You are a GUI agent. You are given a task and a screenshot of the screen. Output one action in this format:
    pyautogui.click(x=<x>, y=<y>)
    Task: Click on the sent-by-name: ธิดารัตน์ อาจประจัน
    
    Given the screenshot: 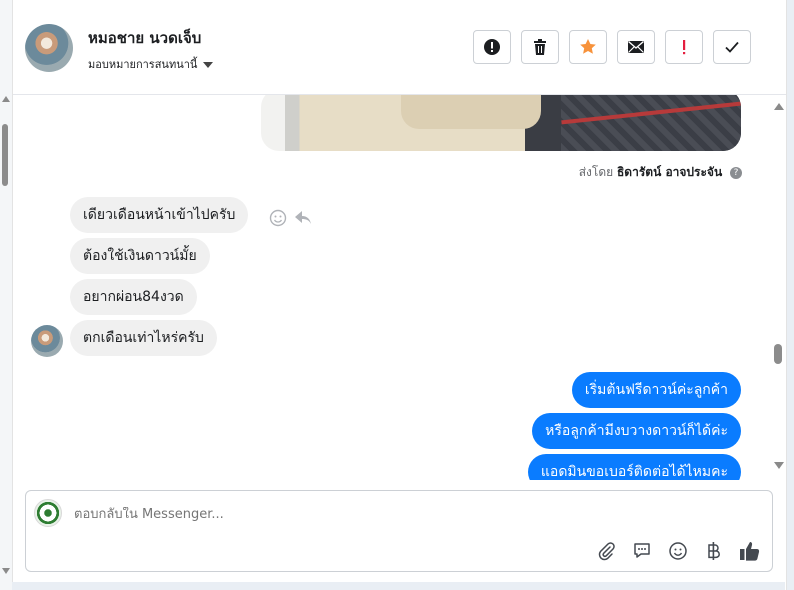 What is the action you would take?
    pyautogui.click(x=669, y=172)
    